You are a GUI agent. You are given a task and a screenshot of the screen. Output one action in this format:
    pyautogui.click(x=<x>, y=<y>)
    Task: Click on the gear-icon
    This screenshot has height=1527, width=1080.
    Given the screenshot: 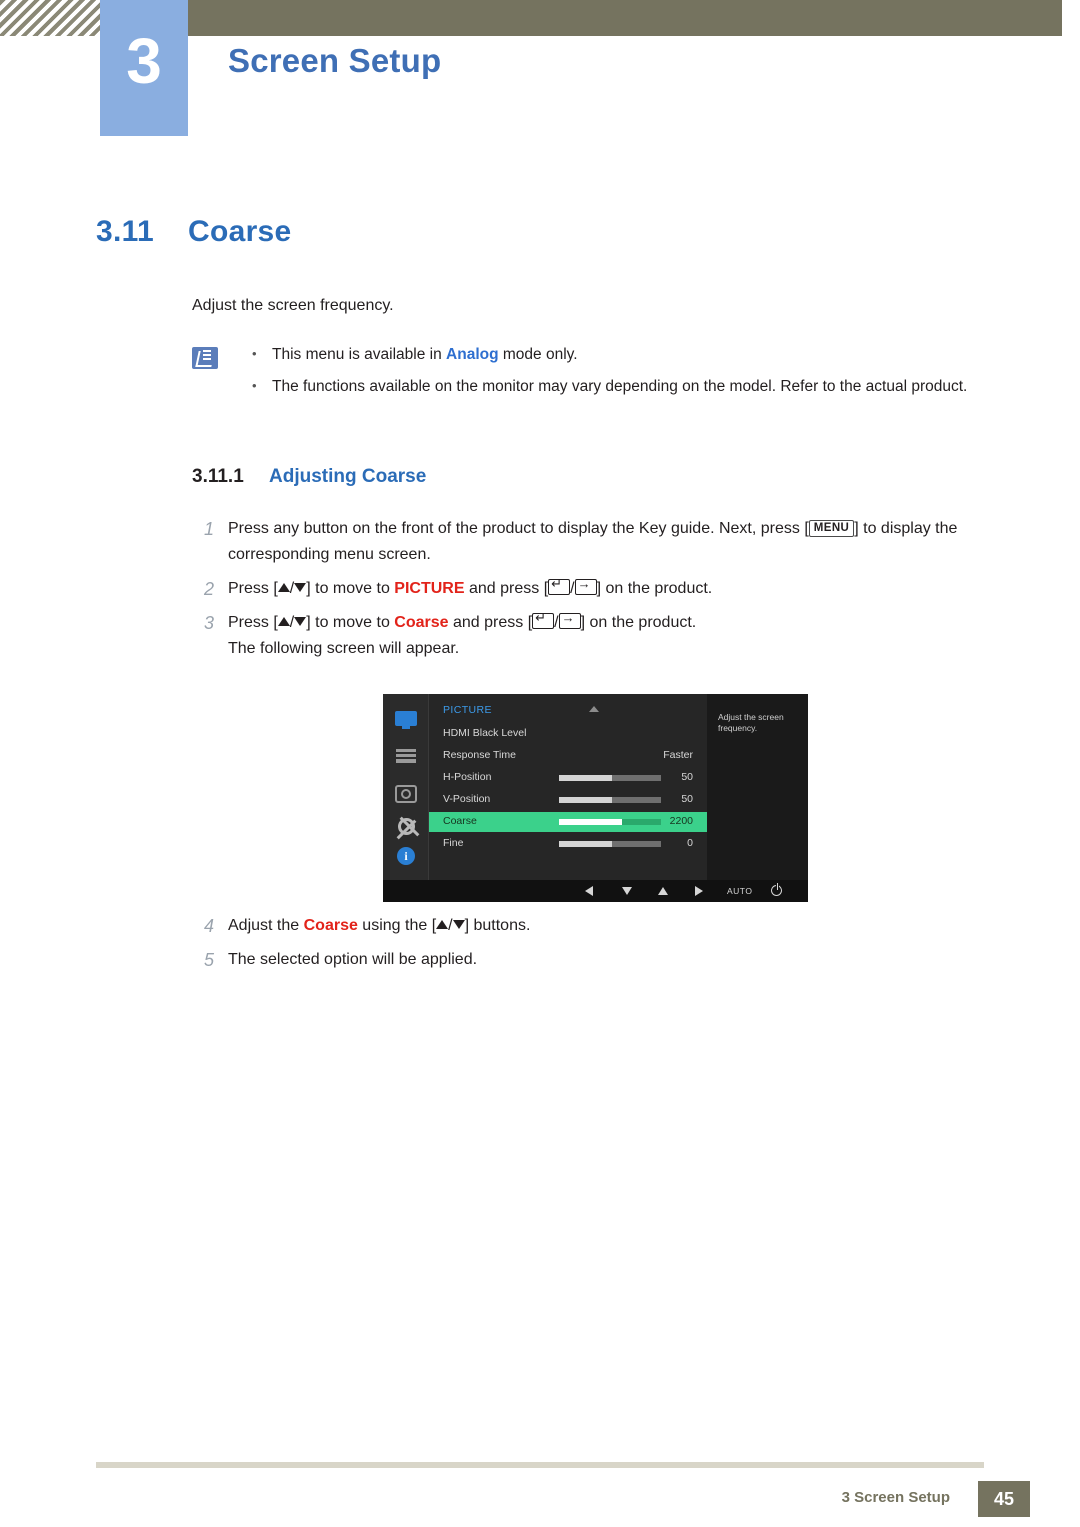 What is the action you would take?
    pyautogui.click(x=406, y=826)
    